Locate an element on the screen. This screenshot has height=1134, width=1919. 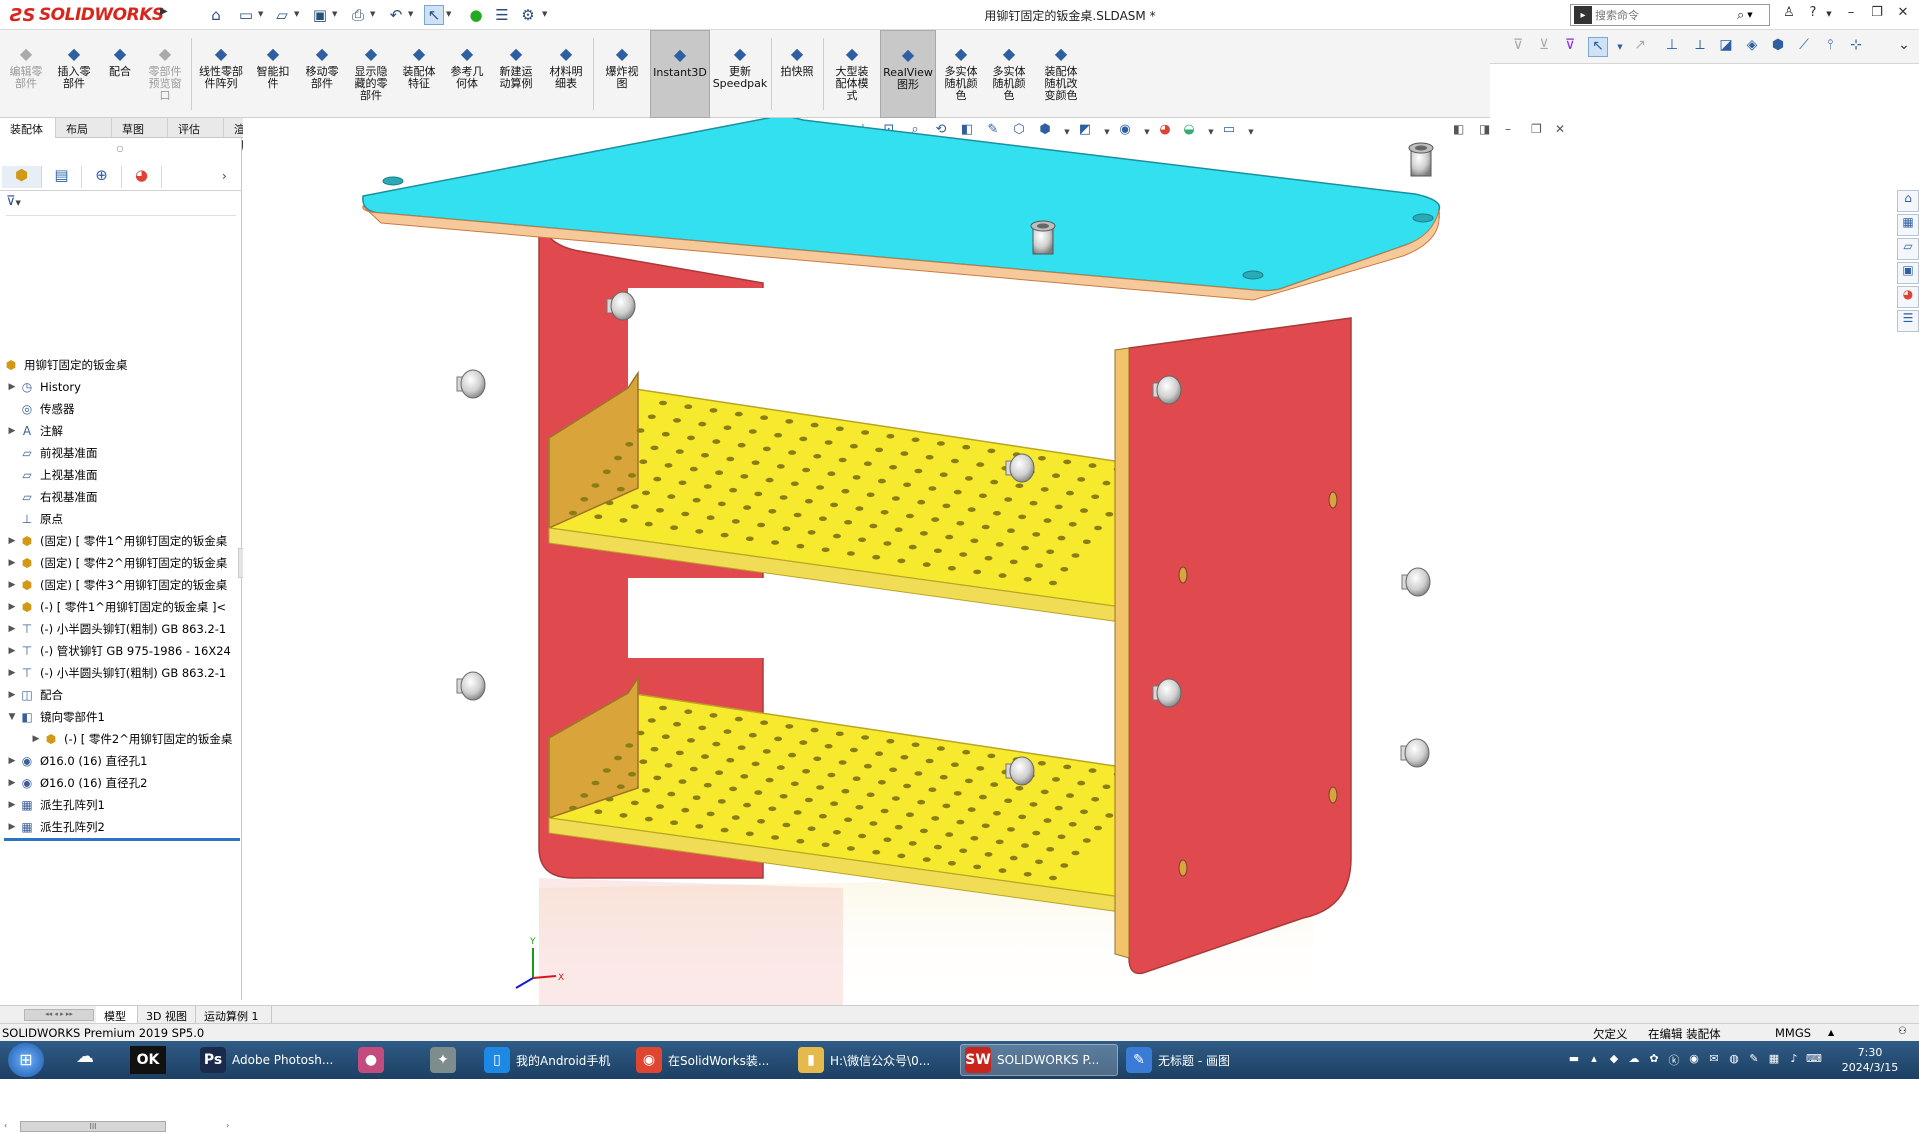
open-icon: ▱ is located at coordinates (282, 15).